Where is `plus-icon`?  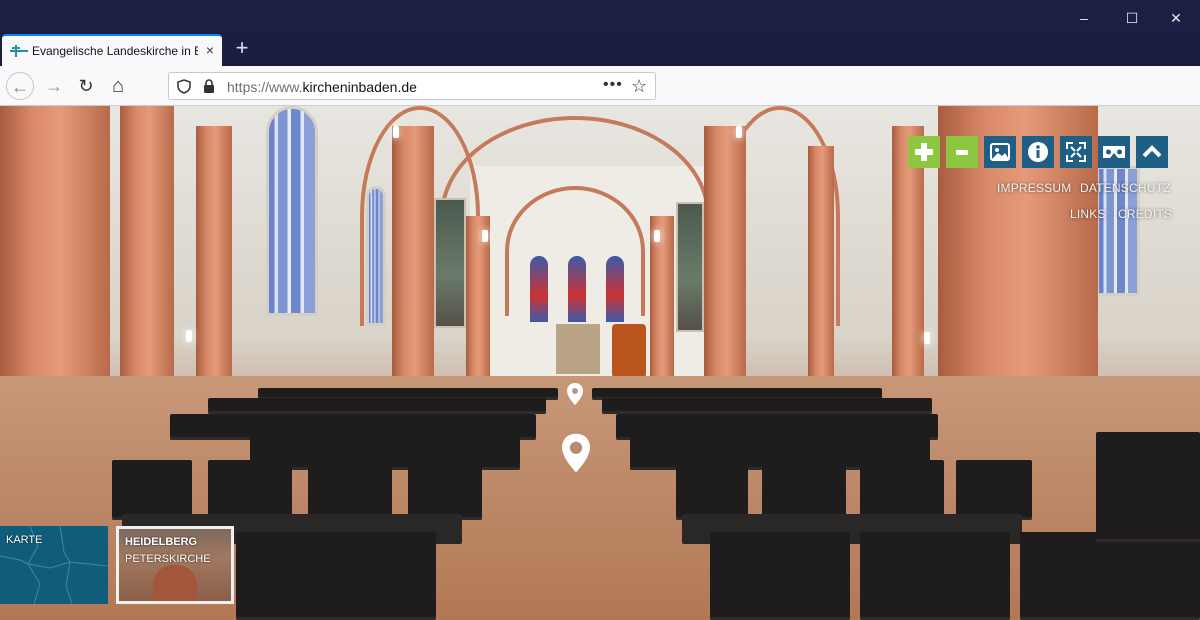
plus-icon is located at coordinates (924, 152).